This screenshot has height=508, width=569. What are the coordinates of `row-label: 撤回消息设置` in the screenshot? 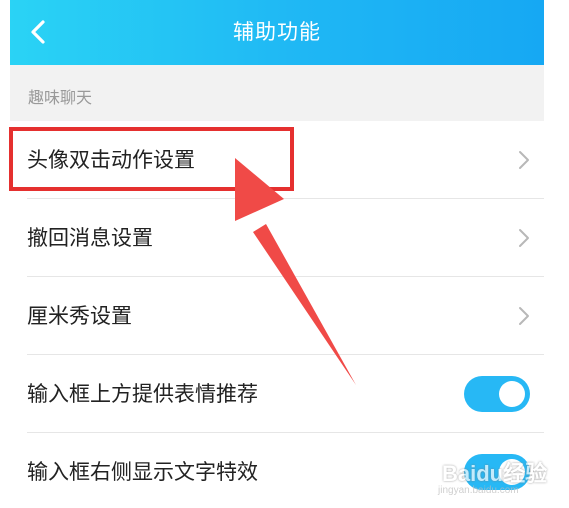 It's located at (90, 238).